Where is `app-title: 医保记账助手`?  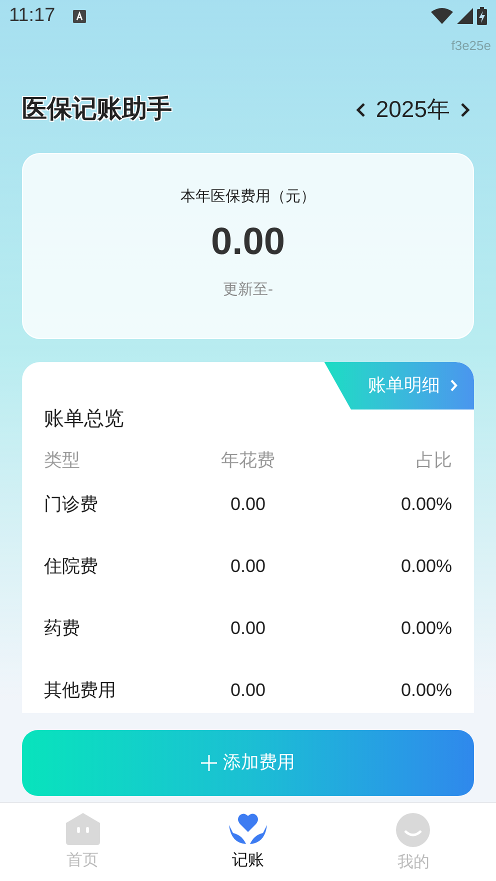 app-title: 医保记账助手 is located at coordinates (97, 109).